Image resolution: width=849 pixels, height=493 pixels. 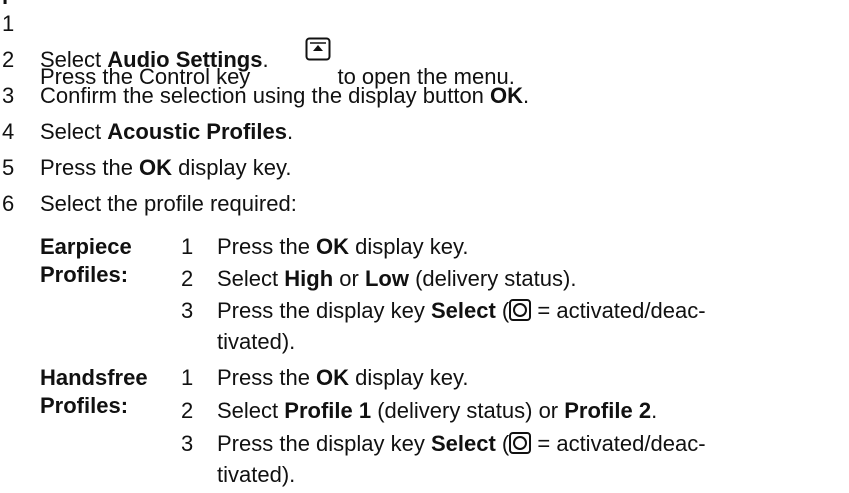 I want to click on step-number: 1, so click(x=8, y=23).